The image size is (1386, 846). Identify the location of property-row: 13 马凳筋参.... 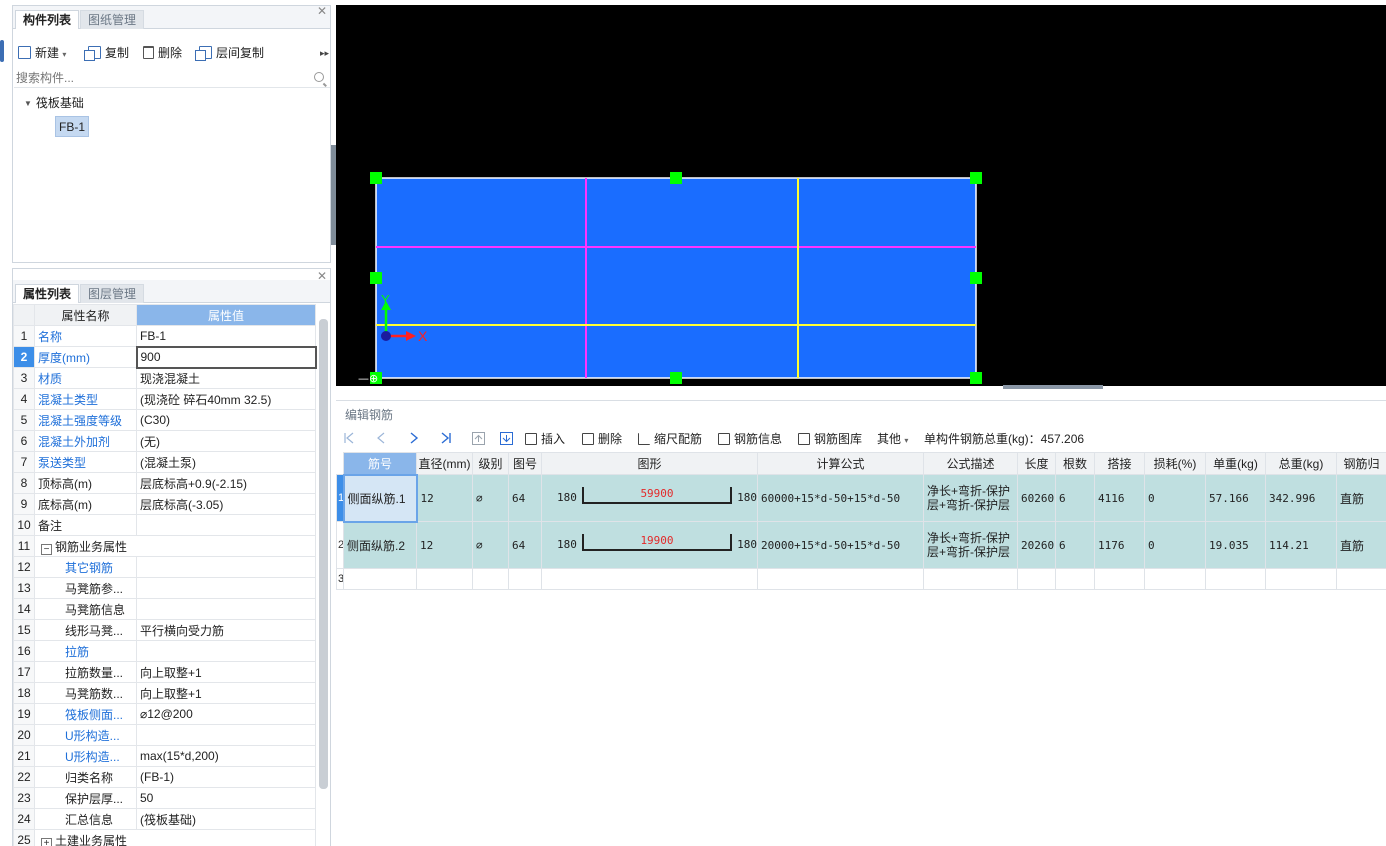
(164, 588).